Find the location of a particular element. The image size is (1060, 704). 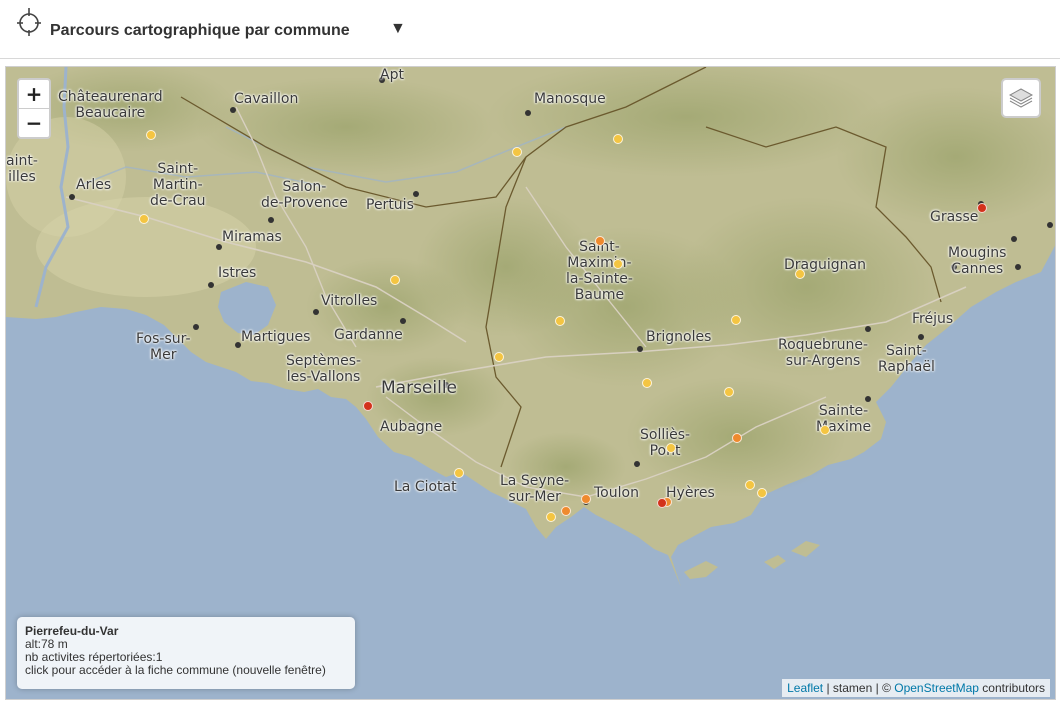

commune-name: Pierrefeu-du-Var is located at coordinates (72, 631).